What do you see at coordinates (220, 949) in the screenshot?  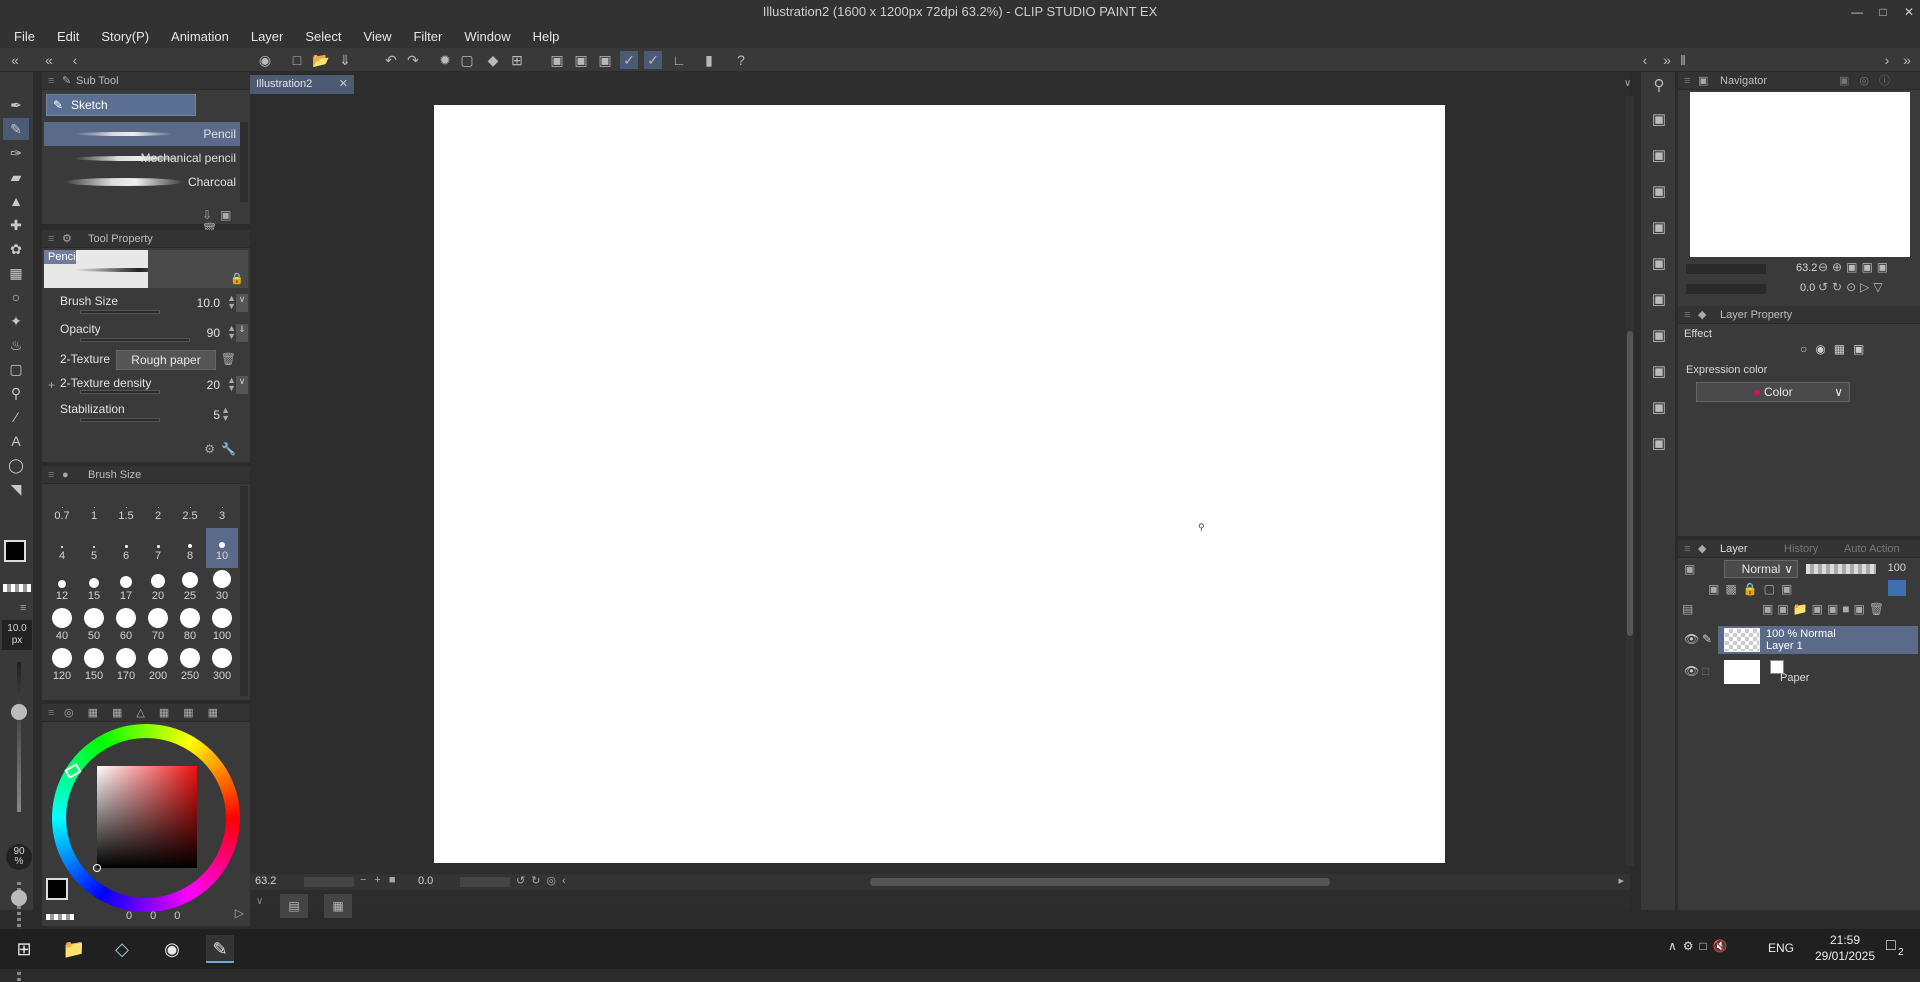 I see `clip-studio-paint-icon: ✎` at bounding box center [220, 949].